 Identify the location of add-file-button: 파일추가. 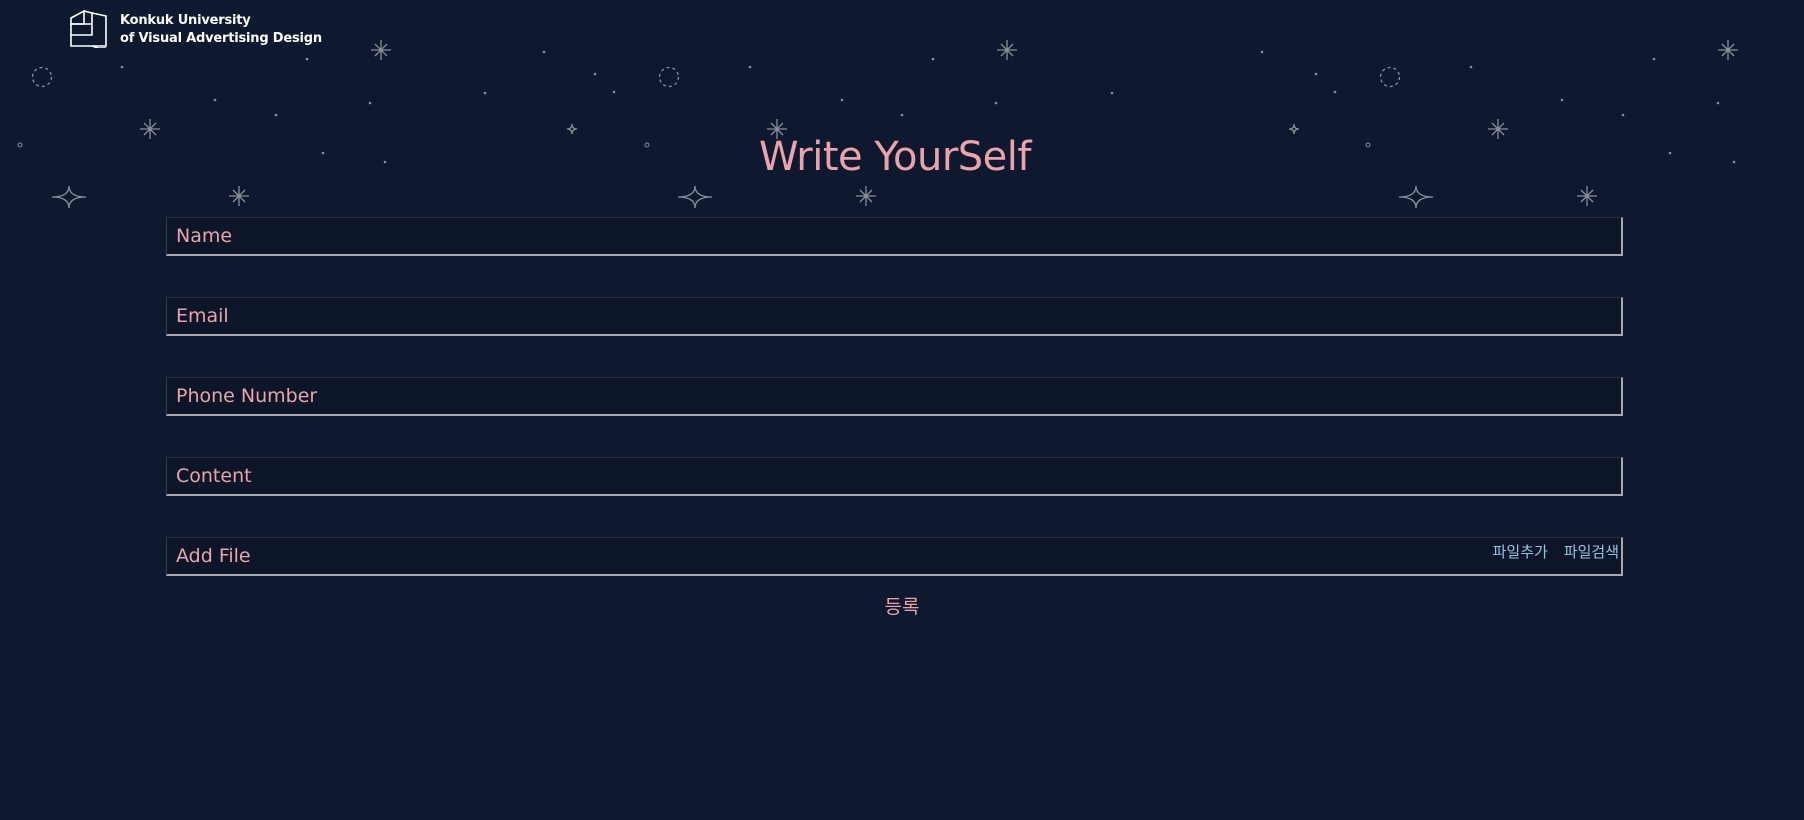
(1520, 551).